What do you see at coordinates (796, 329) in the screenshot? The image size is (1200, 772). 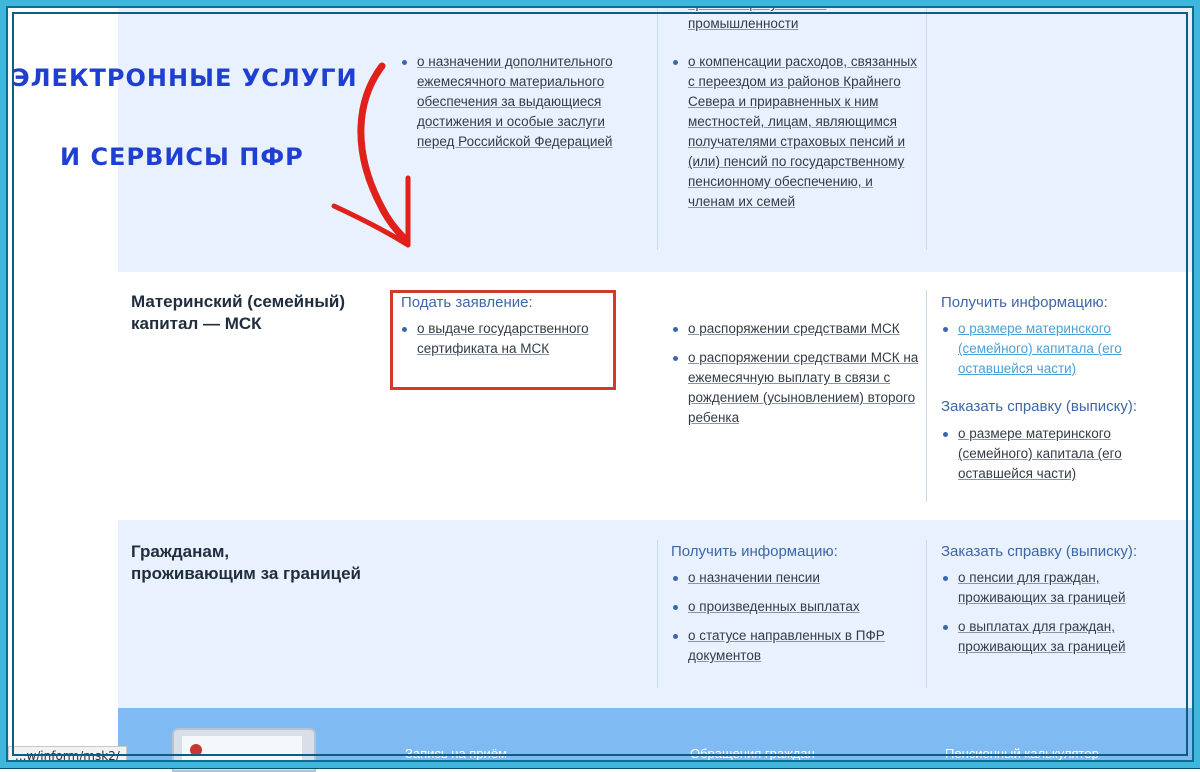 I see `list-item-disposal-funds: о распоряжении средствами МСК` at bounding box center [796, 329].